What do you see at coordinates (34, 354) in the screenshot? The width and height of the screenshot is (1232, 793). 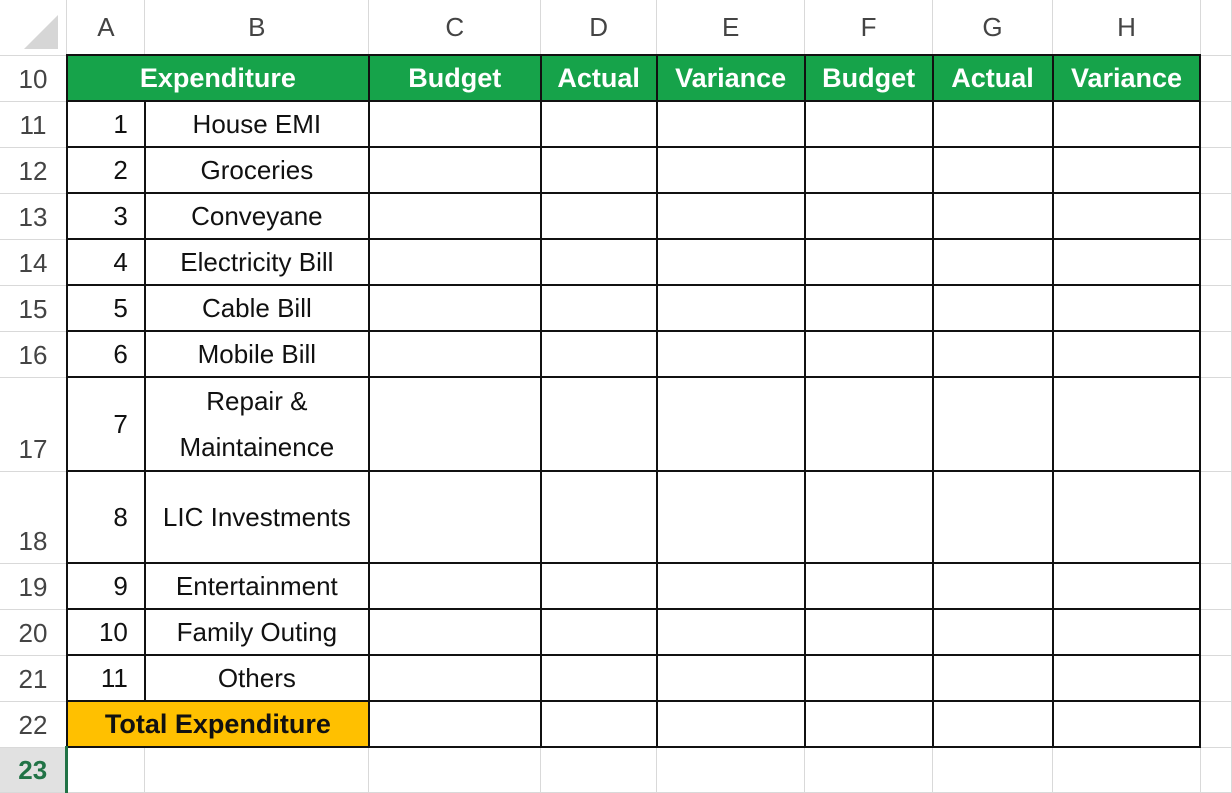 I see `row-header-16: 16` at bounding box center [34, 354].